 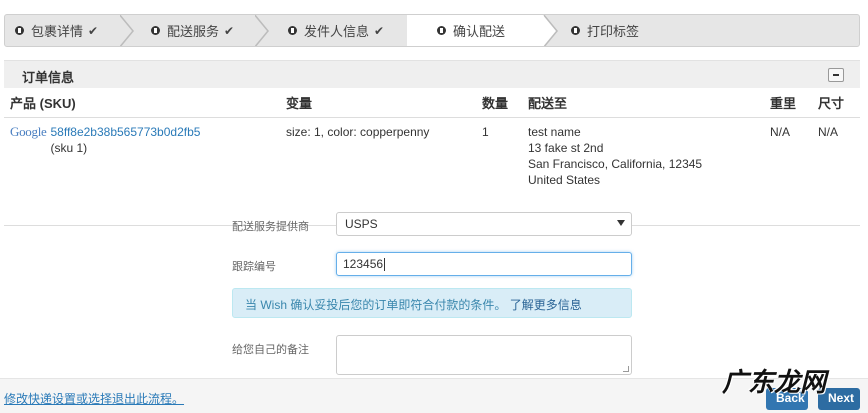 I want to click on payment-notice-alert: 当 Wish 确认妥投后您的订单即符合付款的条件。 了解更多信息, so click(x=432, y=303).